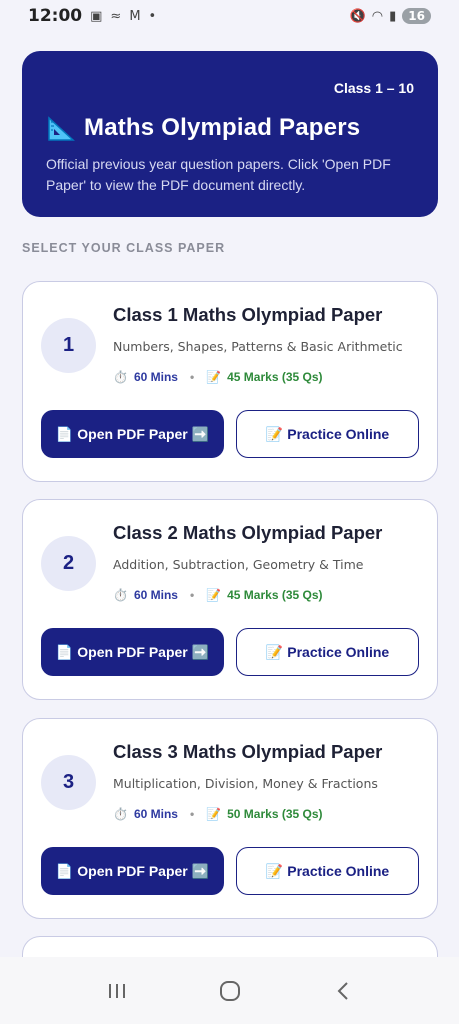 The image size is (459, 1024). Describe the element at coordinates (416, 16) in the screenshot. I see `battery-indicator: 16` at that location.